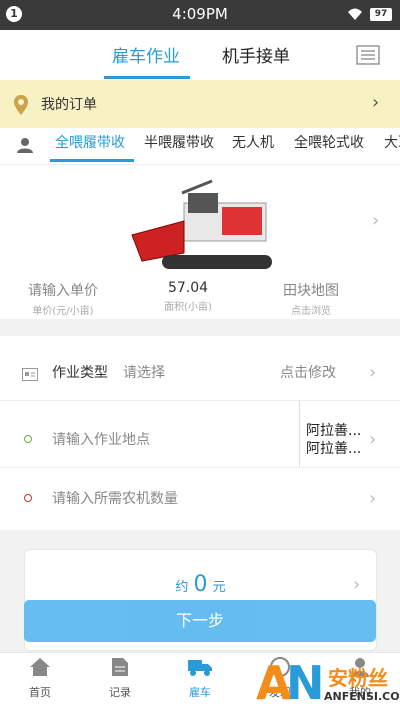  I want to click on tab-operator-orders: 机手接单, so click(256, 54).